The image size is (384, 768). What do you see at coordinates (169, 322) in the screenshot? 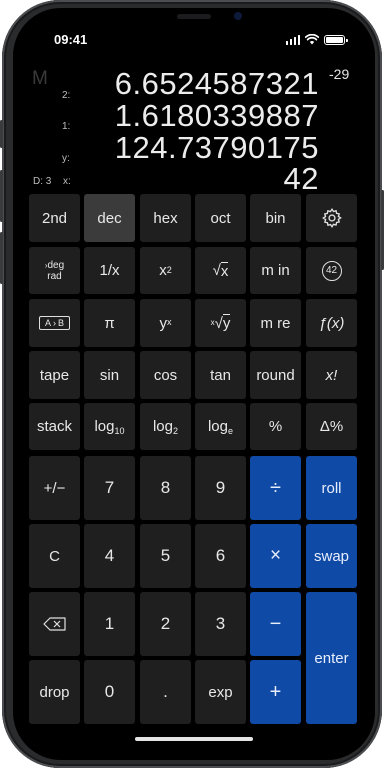
I see `power-exponent: x` at bounding box center [169, 322].